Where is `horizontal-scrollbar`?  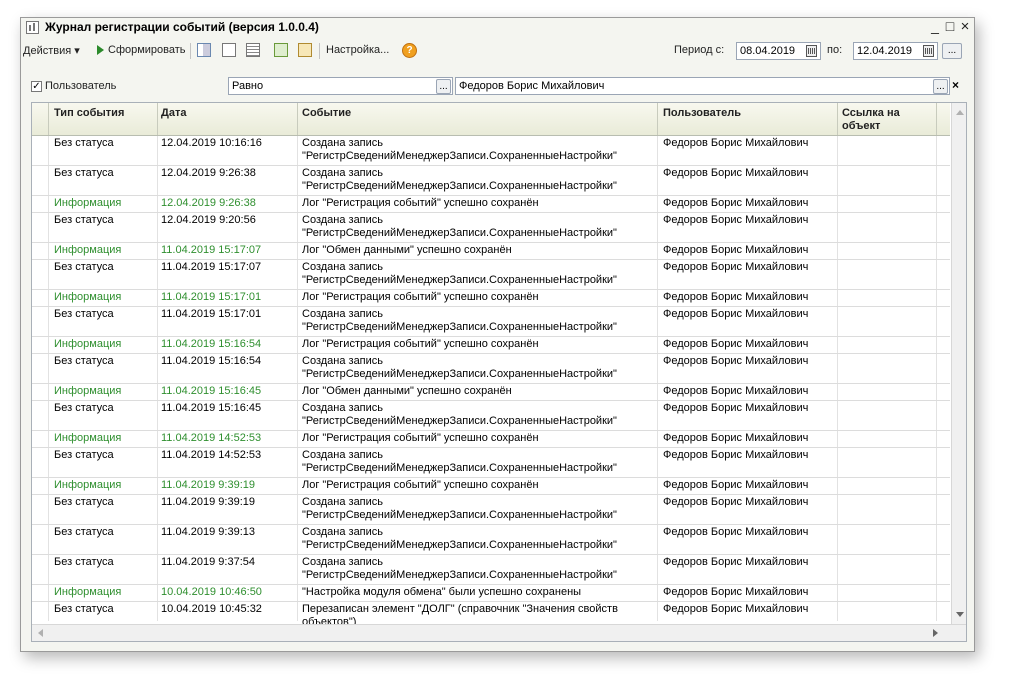
horizontal-scrollbar is located at coordinates (499, 632).